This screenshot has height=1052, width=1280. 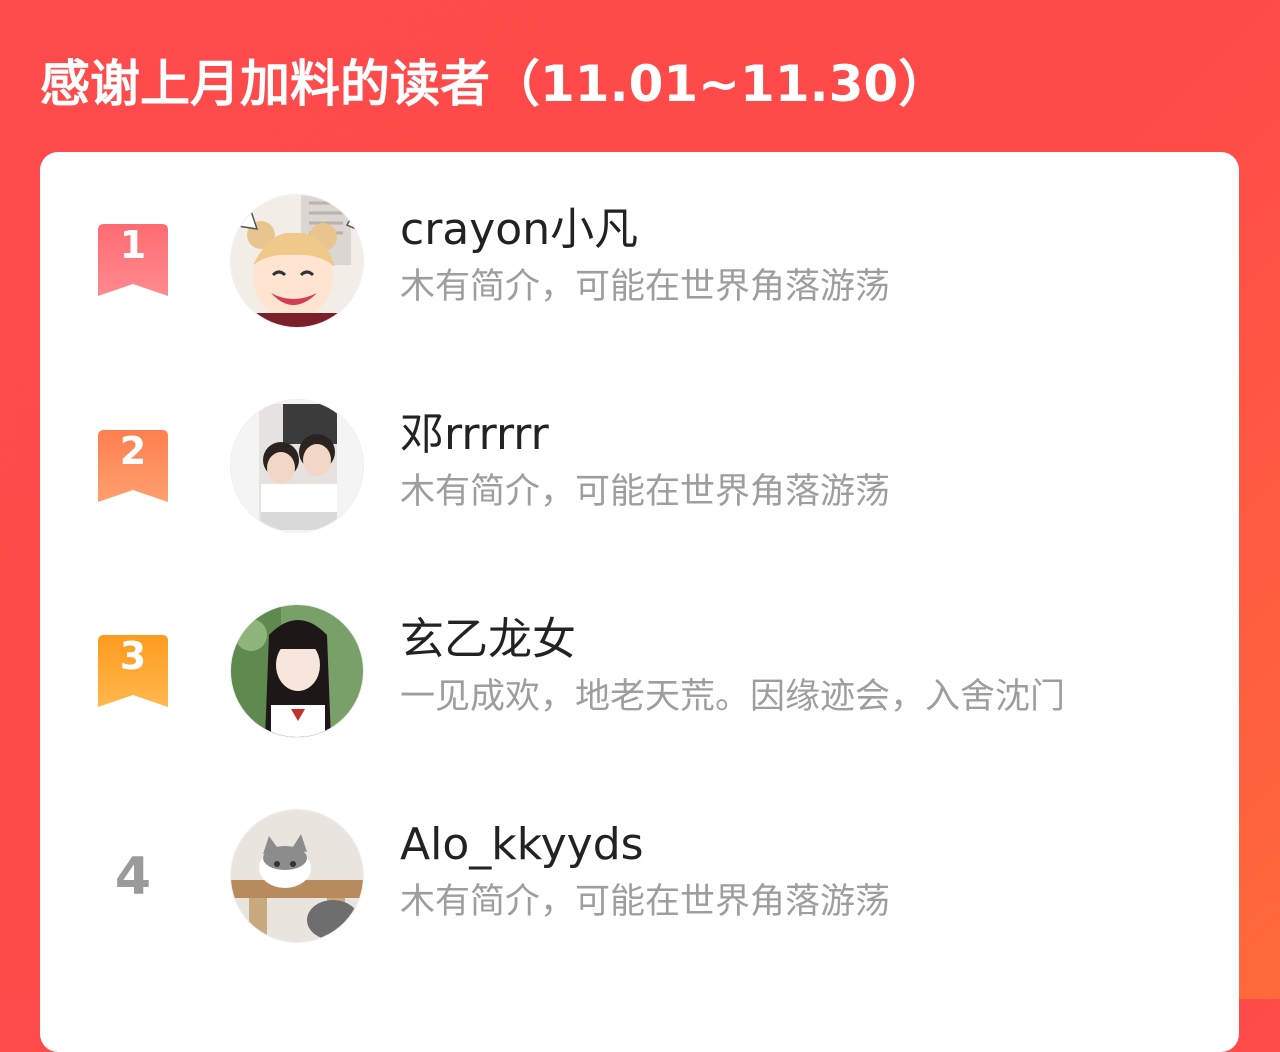 I want to click on rank-2-ribbon-icon: 2, so click(x=133, y=466).